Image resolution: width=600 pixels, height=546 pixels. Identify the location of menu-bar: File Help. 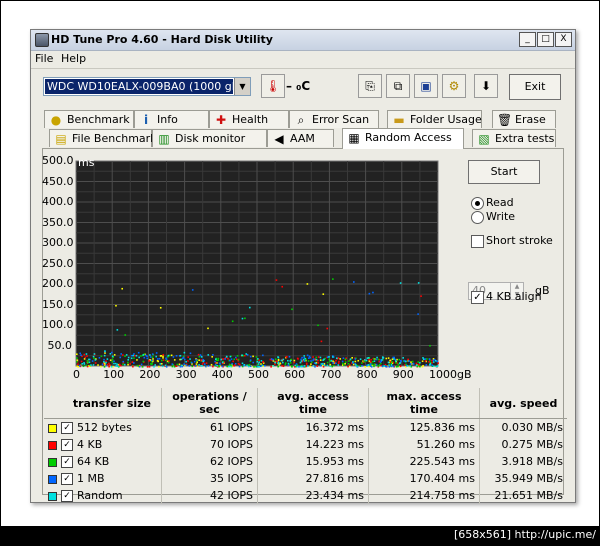
(303, 59).